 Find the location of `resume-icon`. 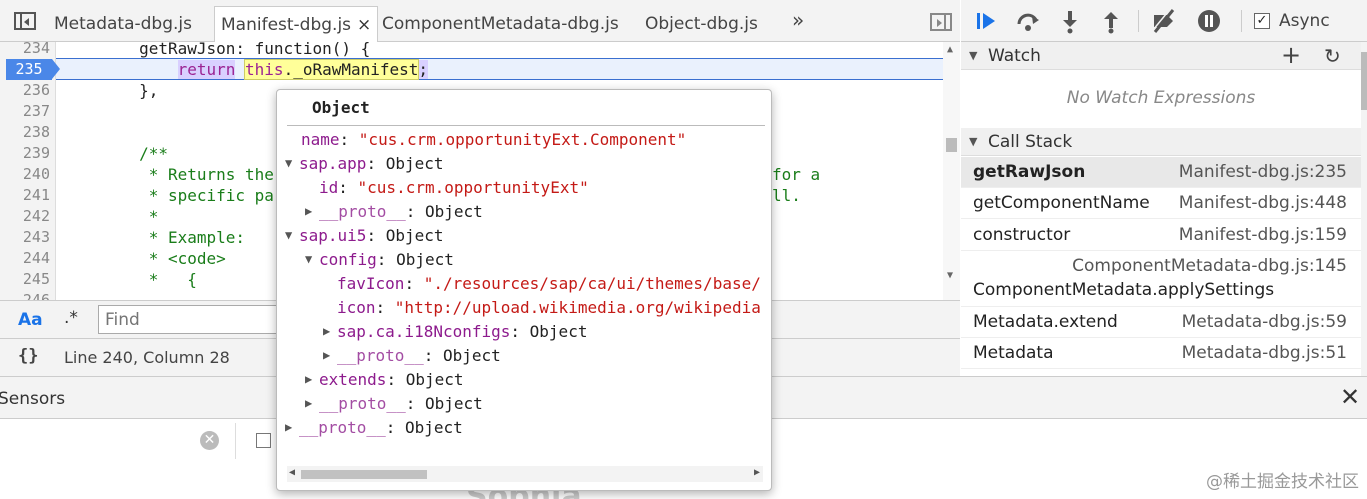

resume-icon is located at coordinates (987, 21).